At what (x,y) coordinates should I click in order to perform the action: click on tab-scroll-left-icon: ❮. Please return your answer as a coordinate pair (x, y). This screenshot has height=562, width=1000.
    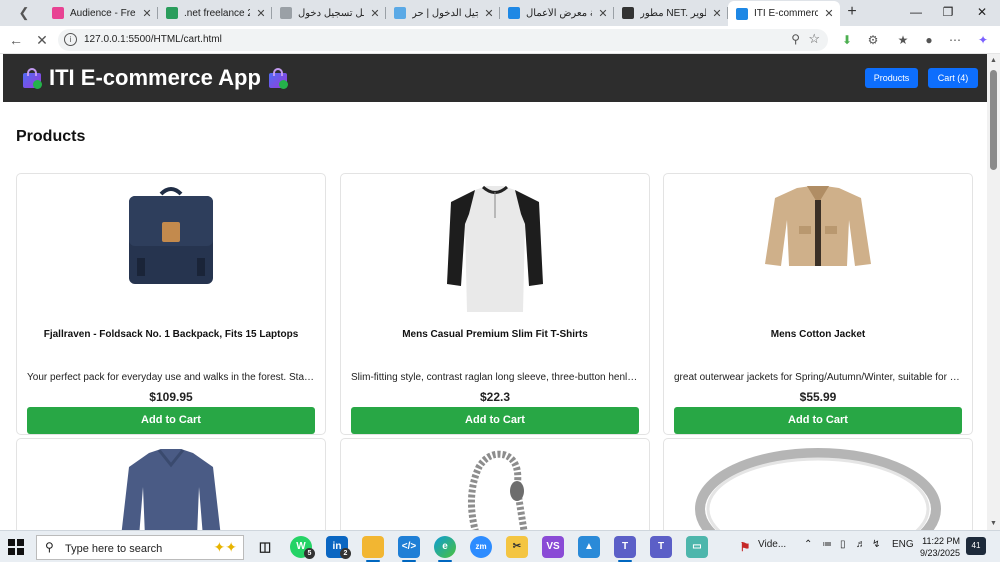
    Looking at the image, I should click on (24, 13).